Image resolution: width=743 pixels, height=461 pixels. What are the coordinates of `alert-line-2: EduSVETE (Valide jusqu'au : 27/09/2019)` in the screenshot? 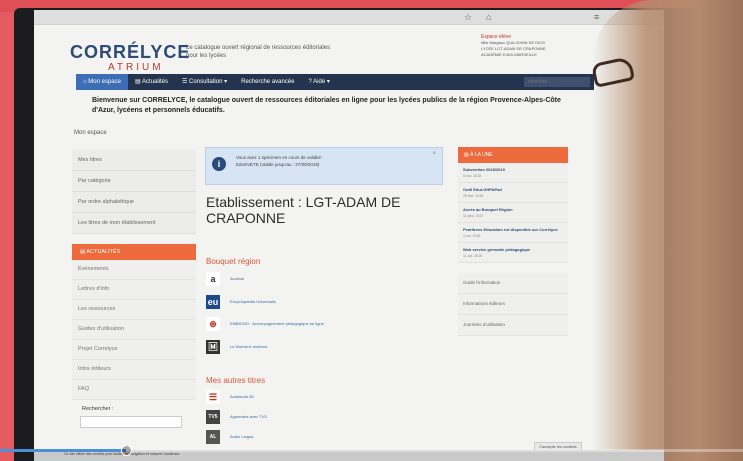 It's located at (336, 164).